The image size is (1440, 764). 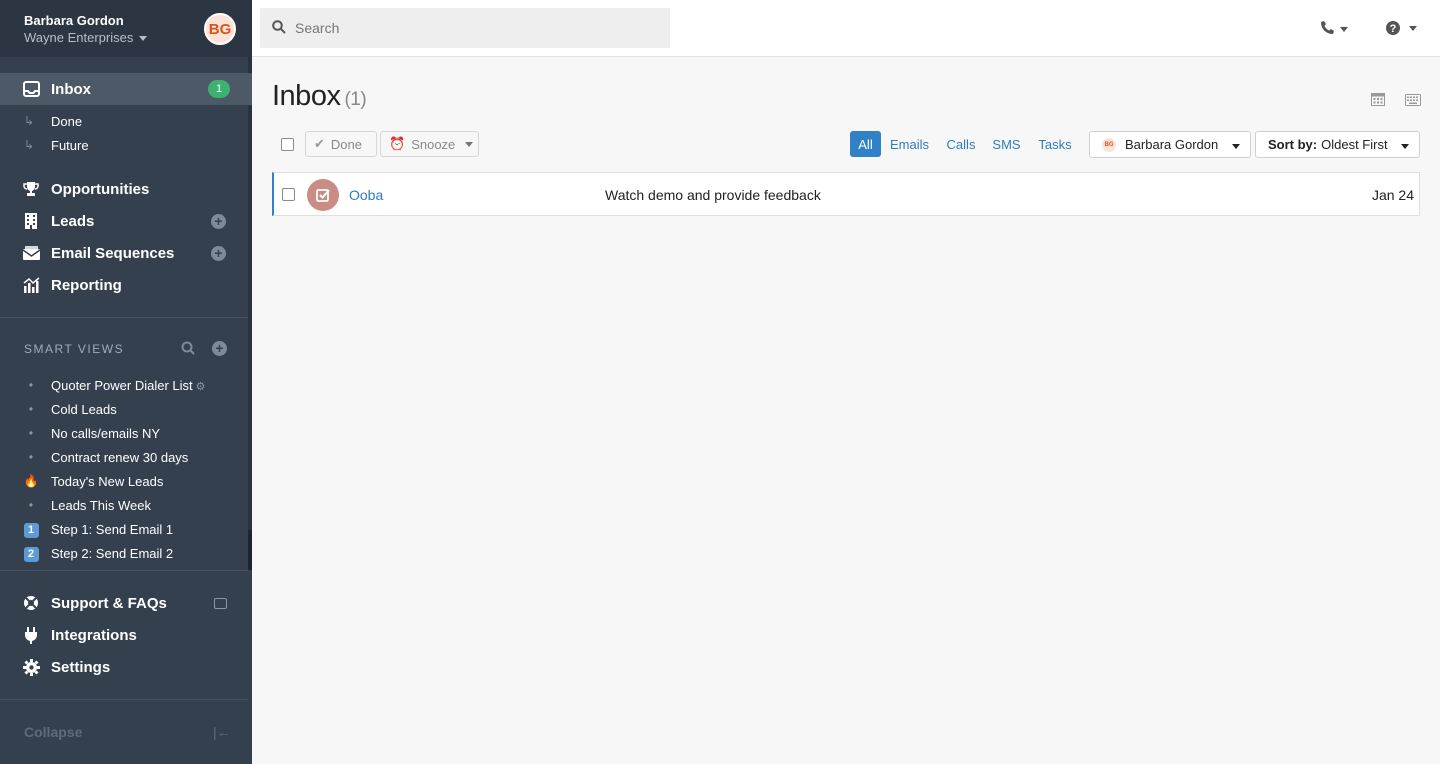 I want to click on help-menu-button: ?, so click(x=1403, y=28).